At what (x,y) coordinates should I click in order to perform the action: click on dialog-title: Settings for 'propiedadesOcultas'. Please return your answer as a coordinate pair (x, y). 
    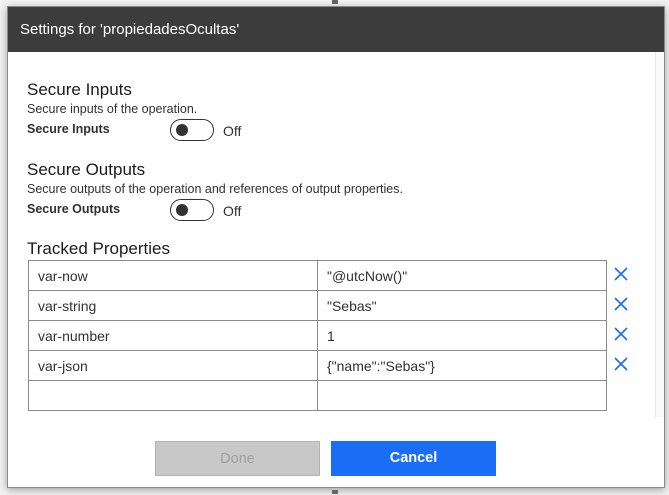
    Looking at the image, I should click on (130, 29).